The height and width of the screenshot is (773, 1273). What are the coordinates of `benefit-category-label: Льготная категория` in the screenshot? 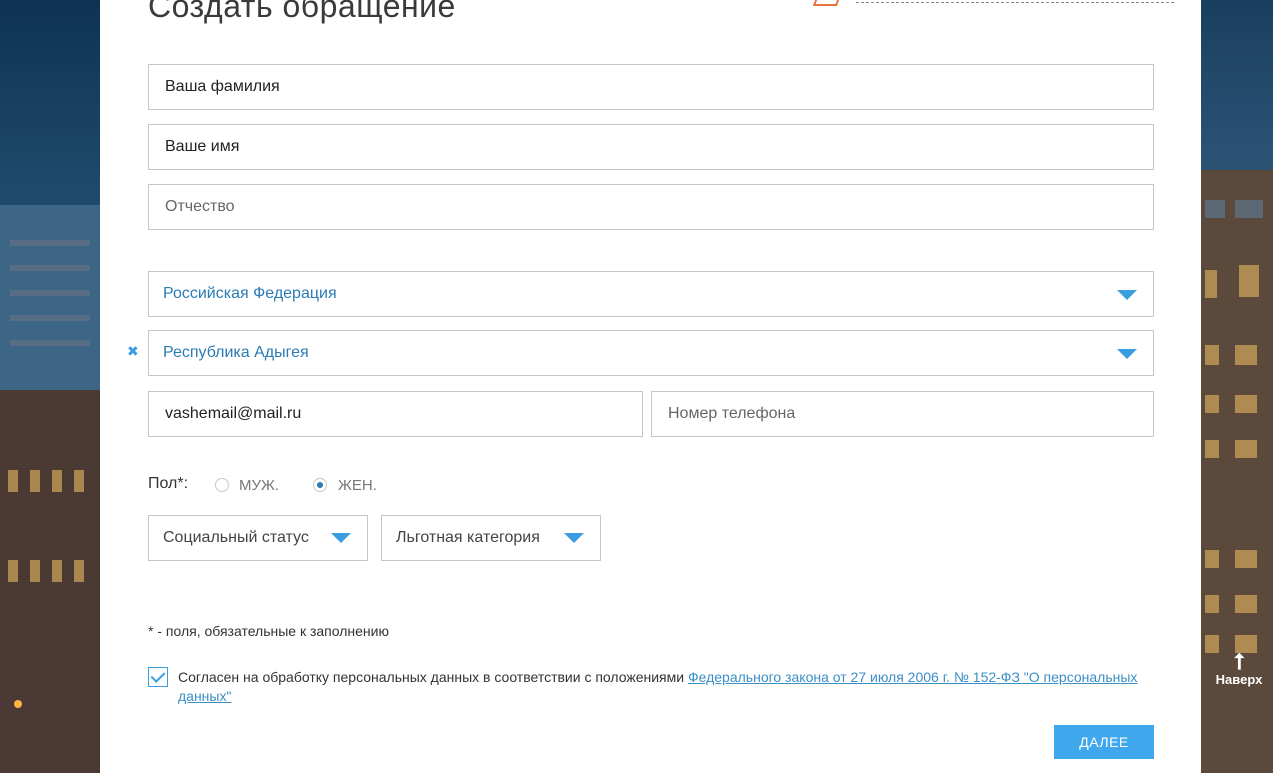 It's located at (468, 537).